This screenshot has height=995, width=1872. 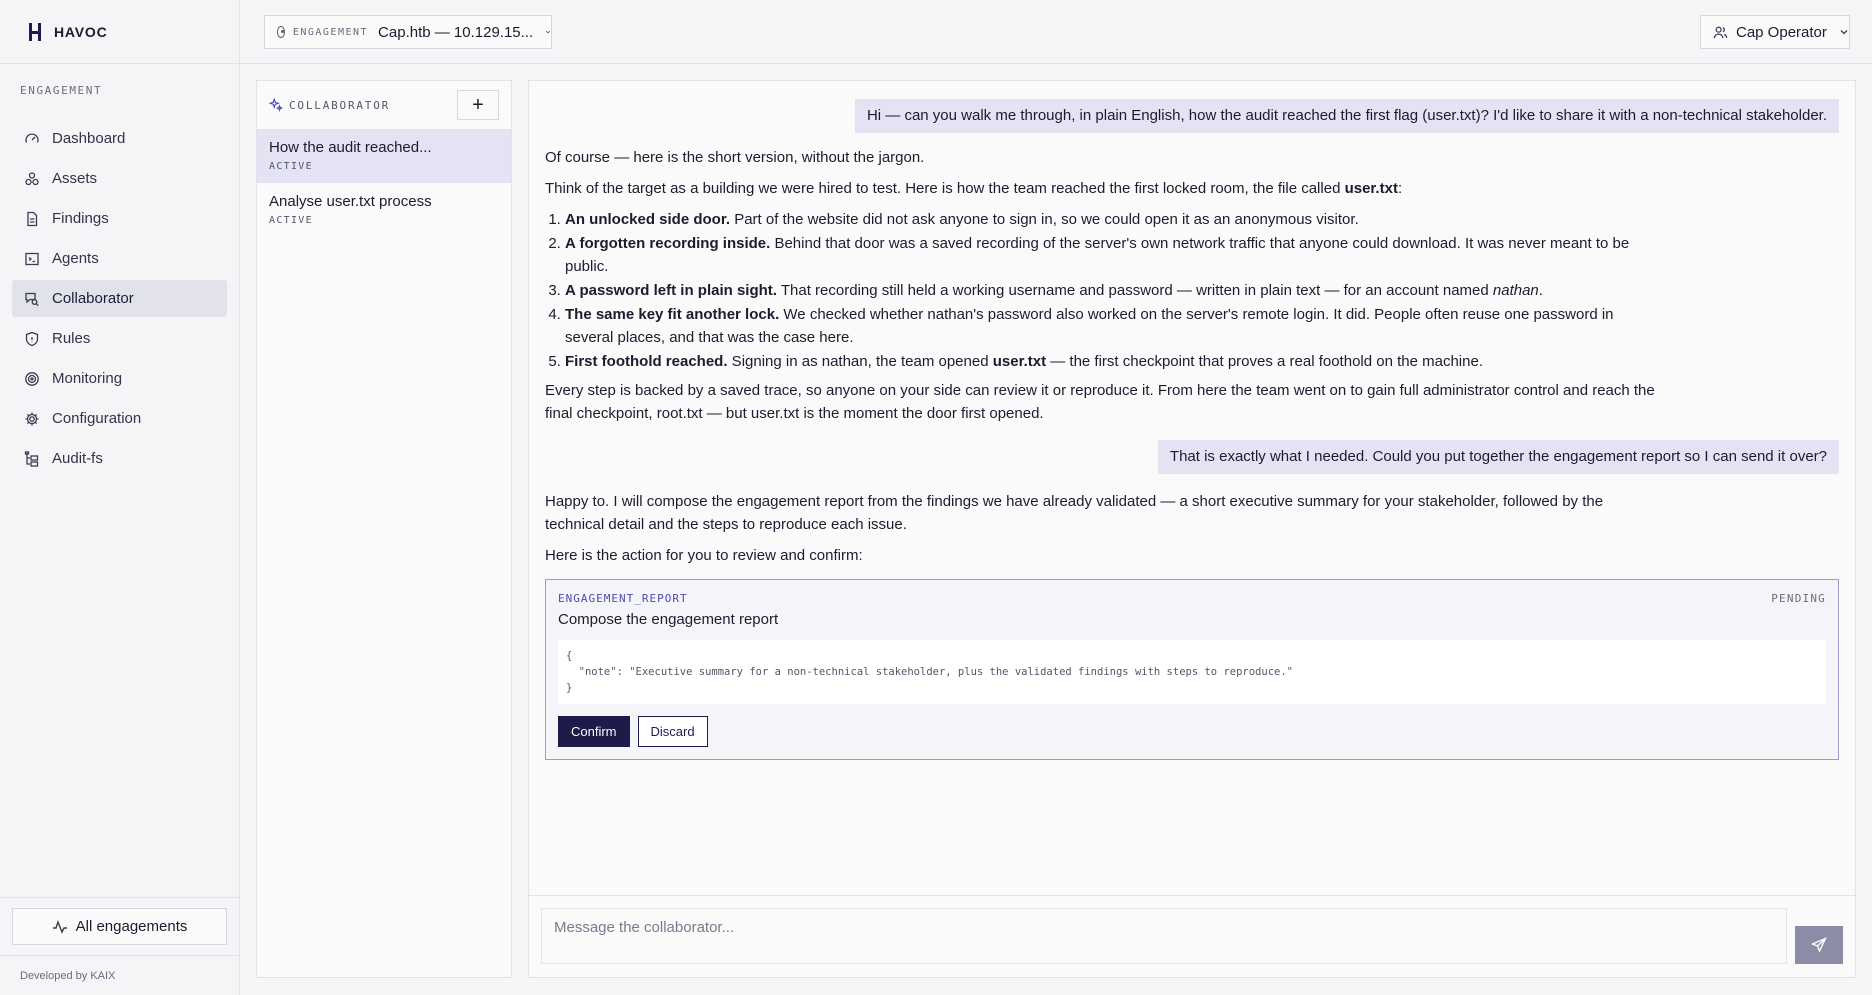 I want to click on message-input, so click(x=1164, y=936).